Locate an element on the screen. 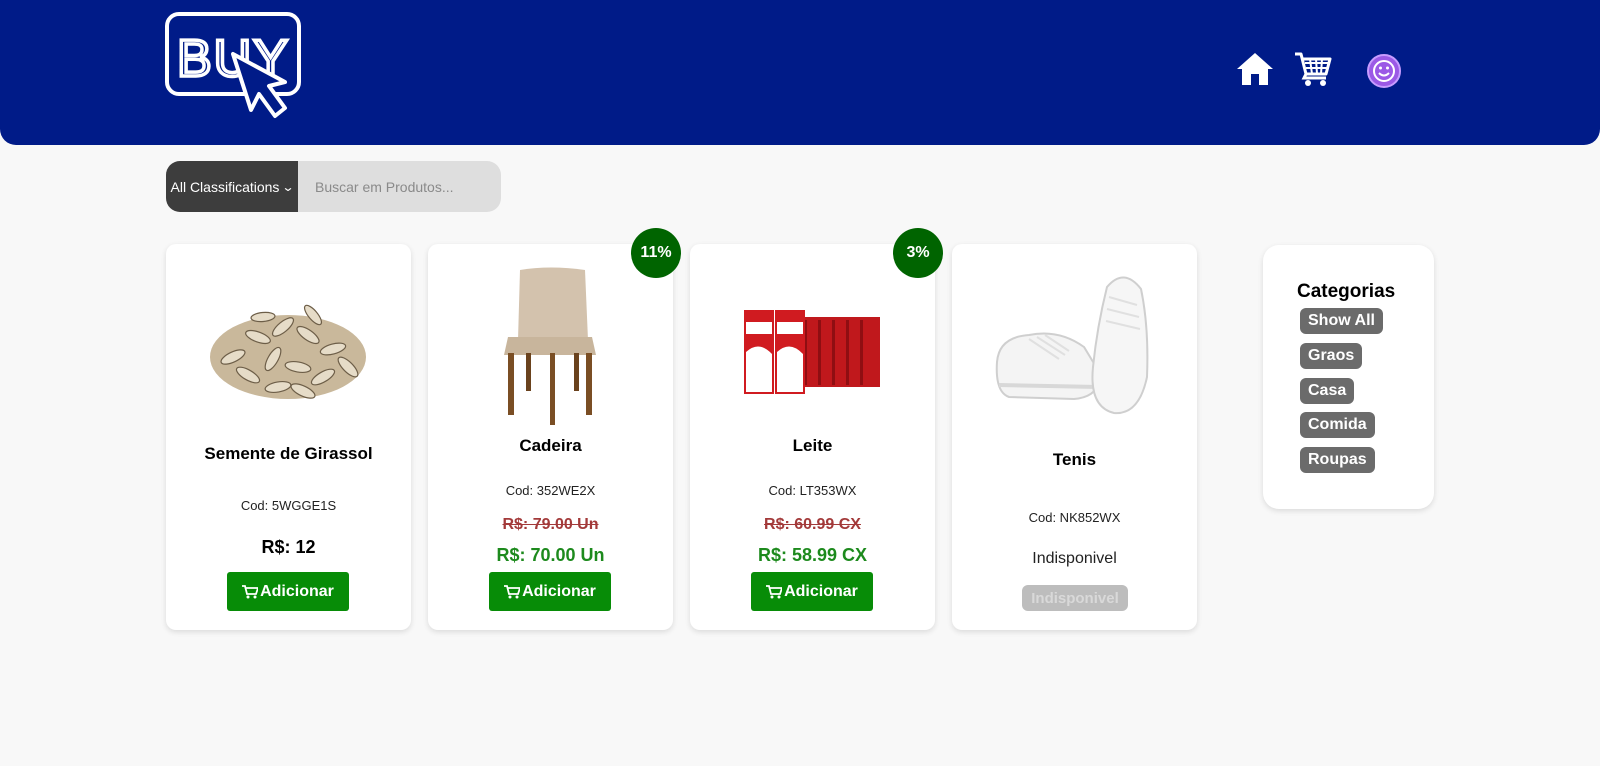 This screenshot has height=766, width=1600. user-avatar is located at coordinates (1384, 71).